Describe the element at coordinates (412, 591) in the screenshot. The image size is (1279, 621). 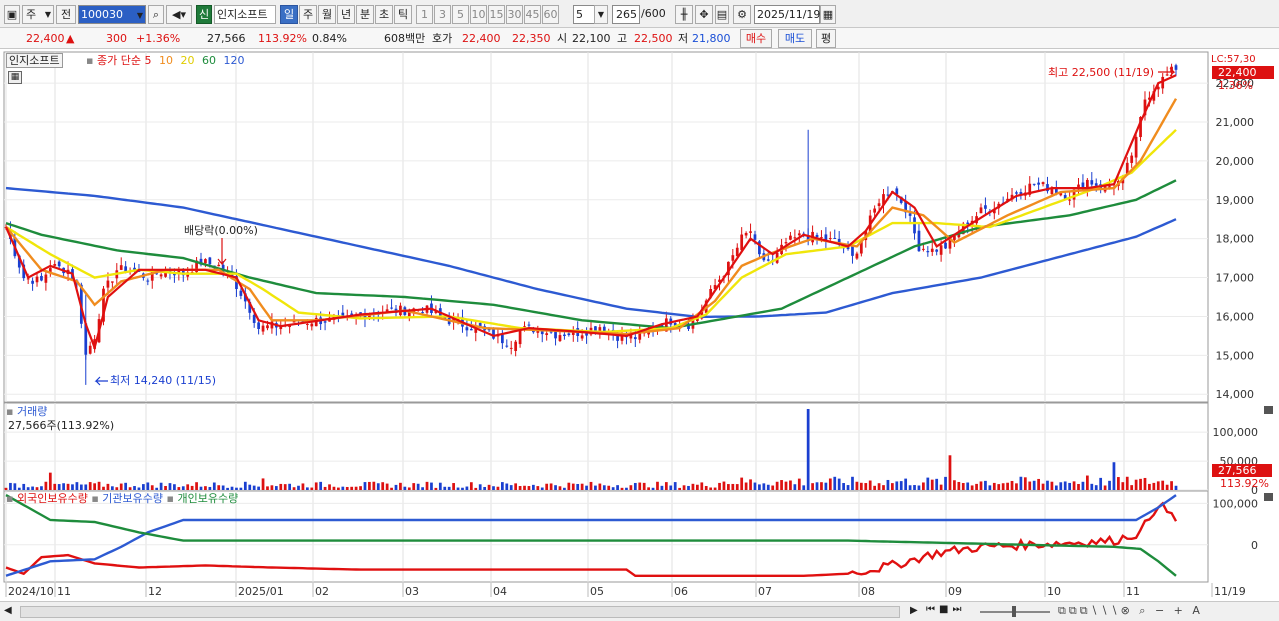
I see `x-tick-label: 03` at that location.